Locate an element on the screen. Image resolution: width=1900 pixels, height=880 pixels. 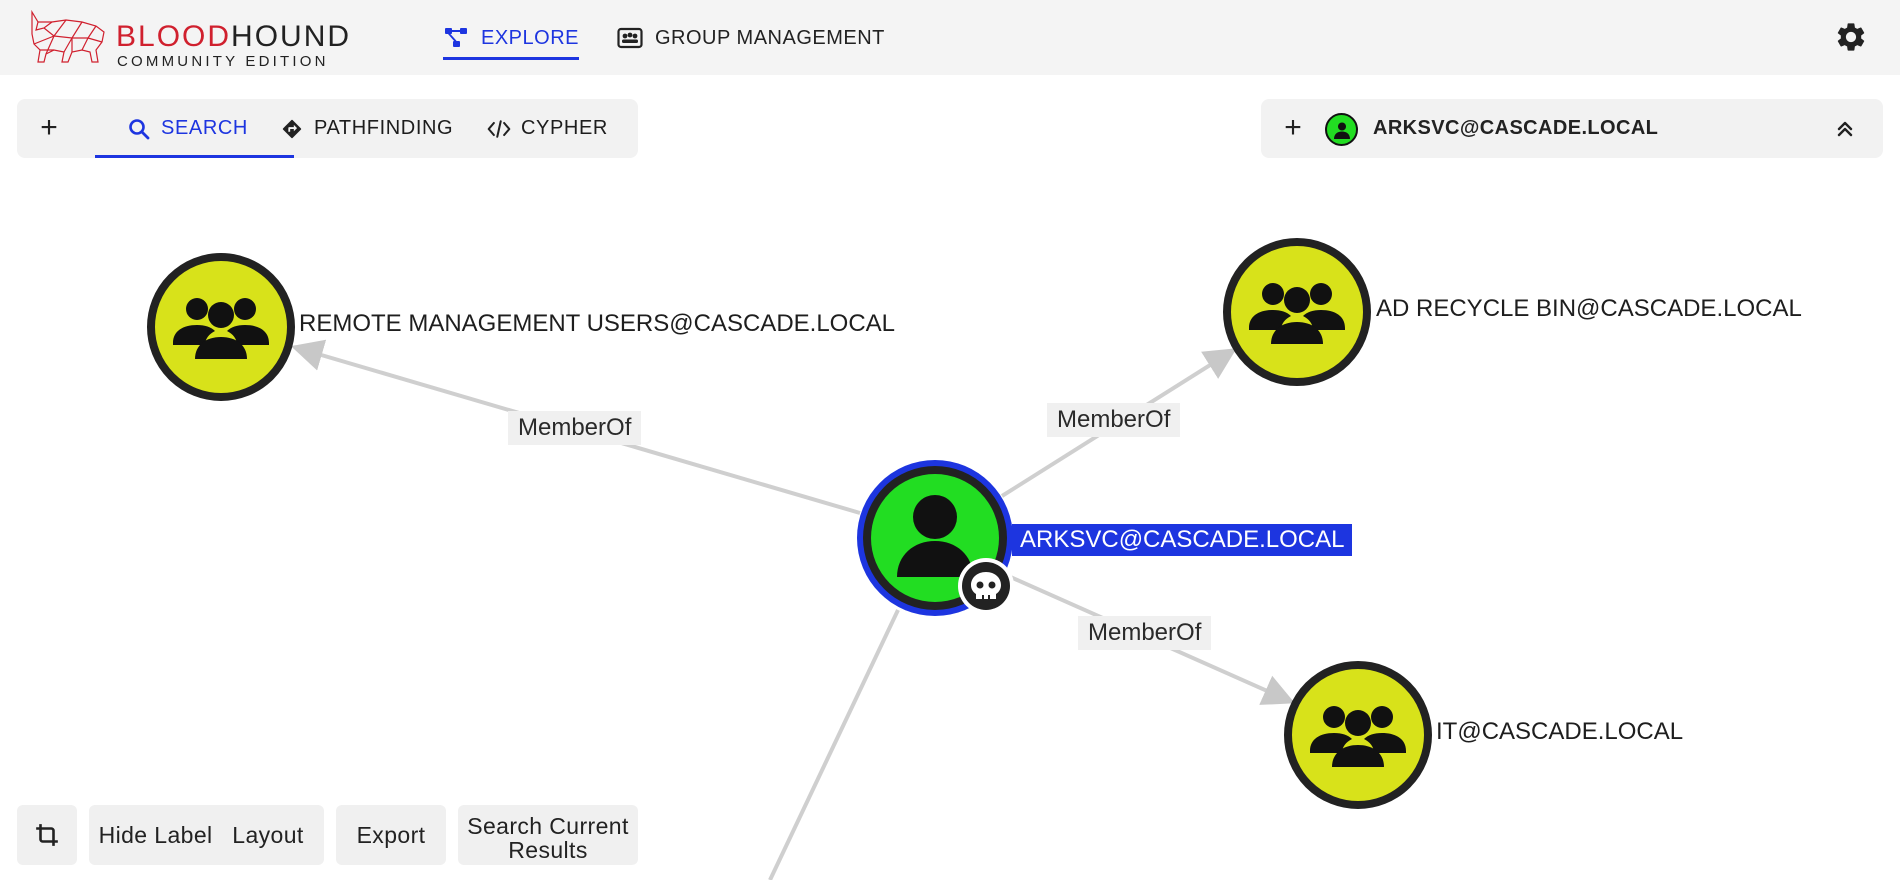
group-node-it is located at coordinates (1358, 735).